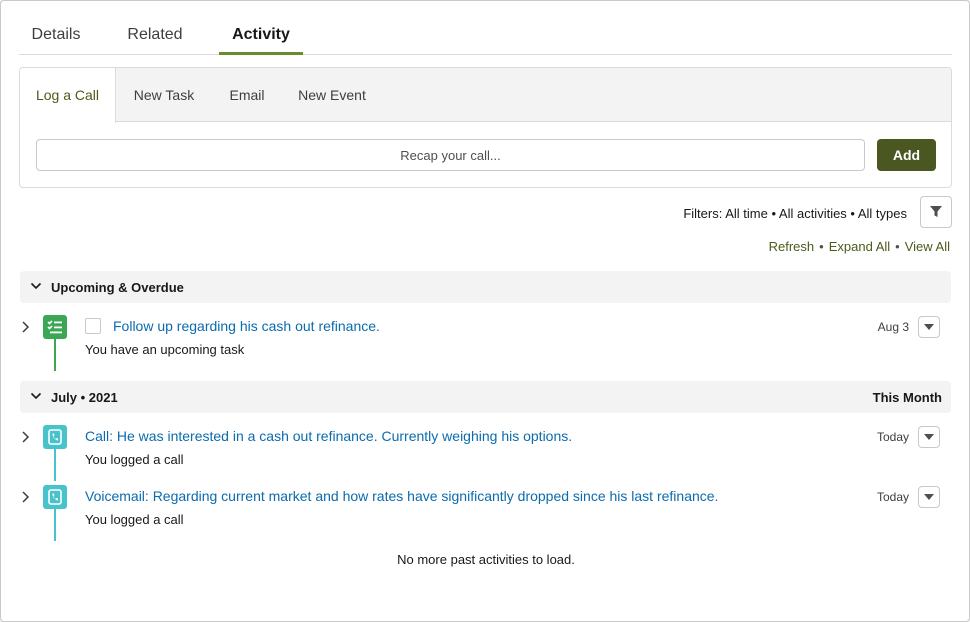  I want to click on tab-new-event: New Event, so click(332, 95).